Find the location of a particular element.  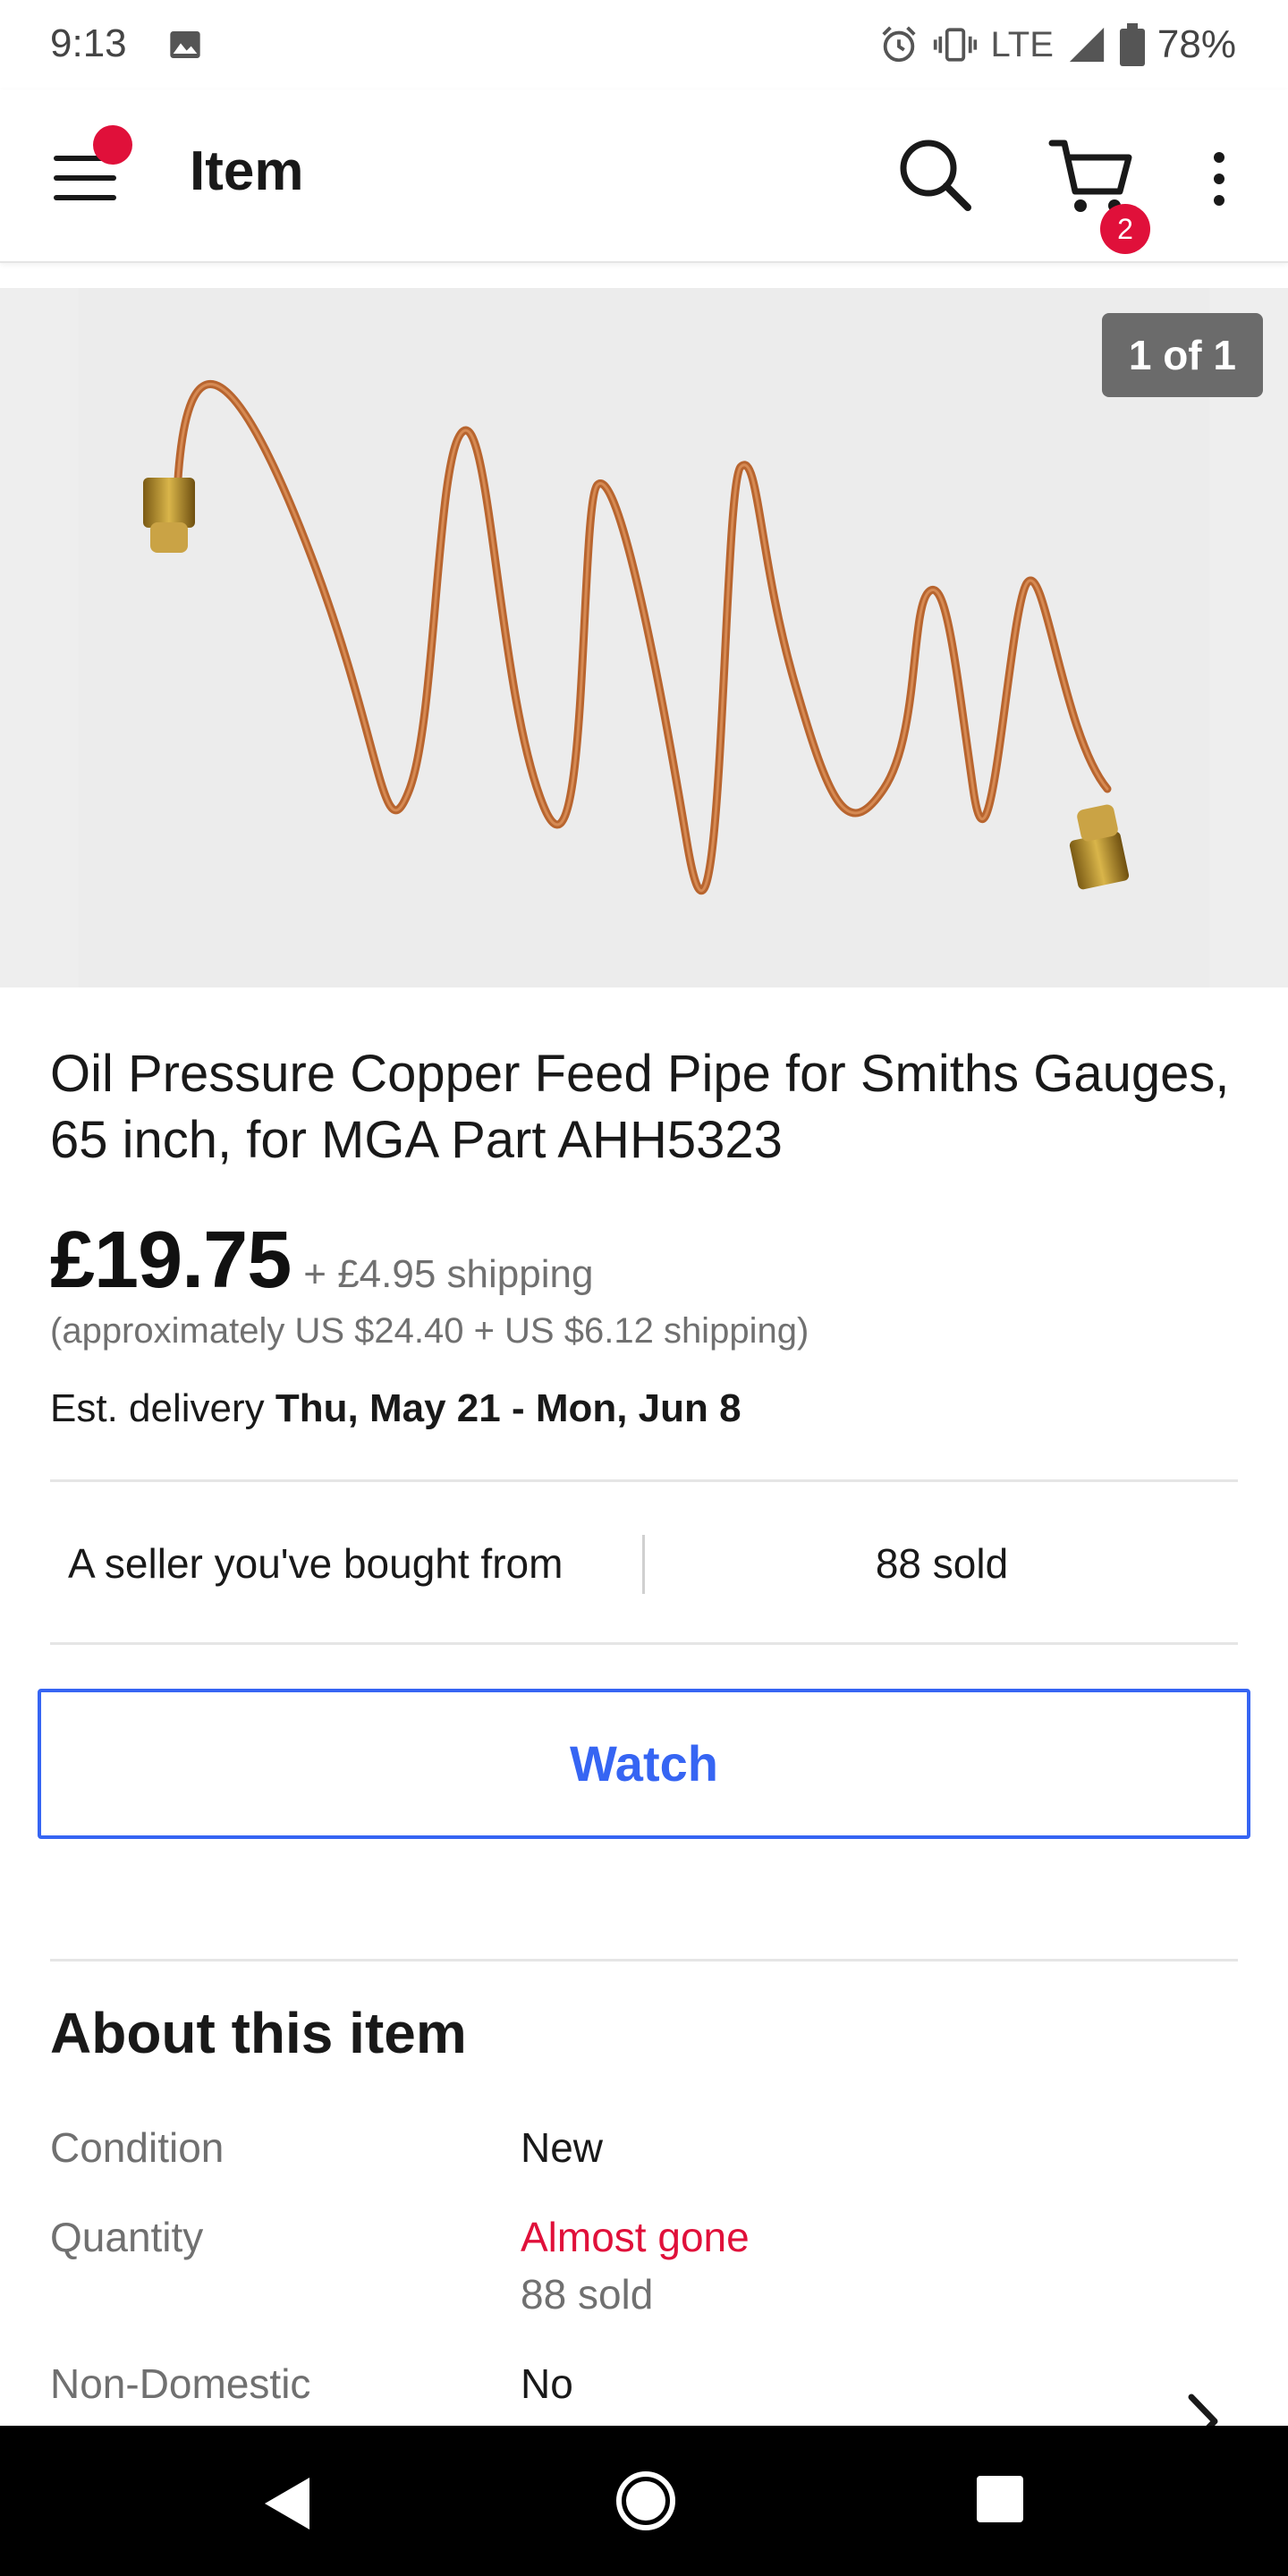

watch-button: Watch is located at coordinates (644, 1764).